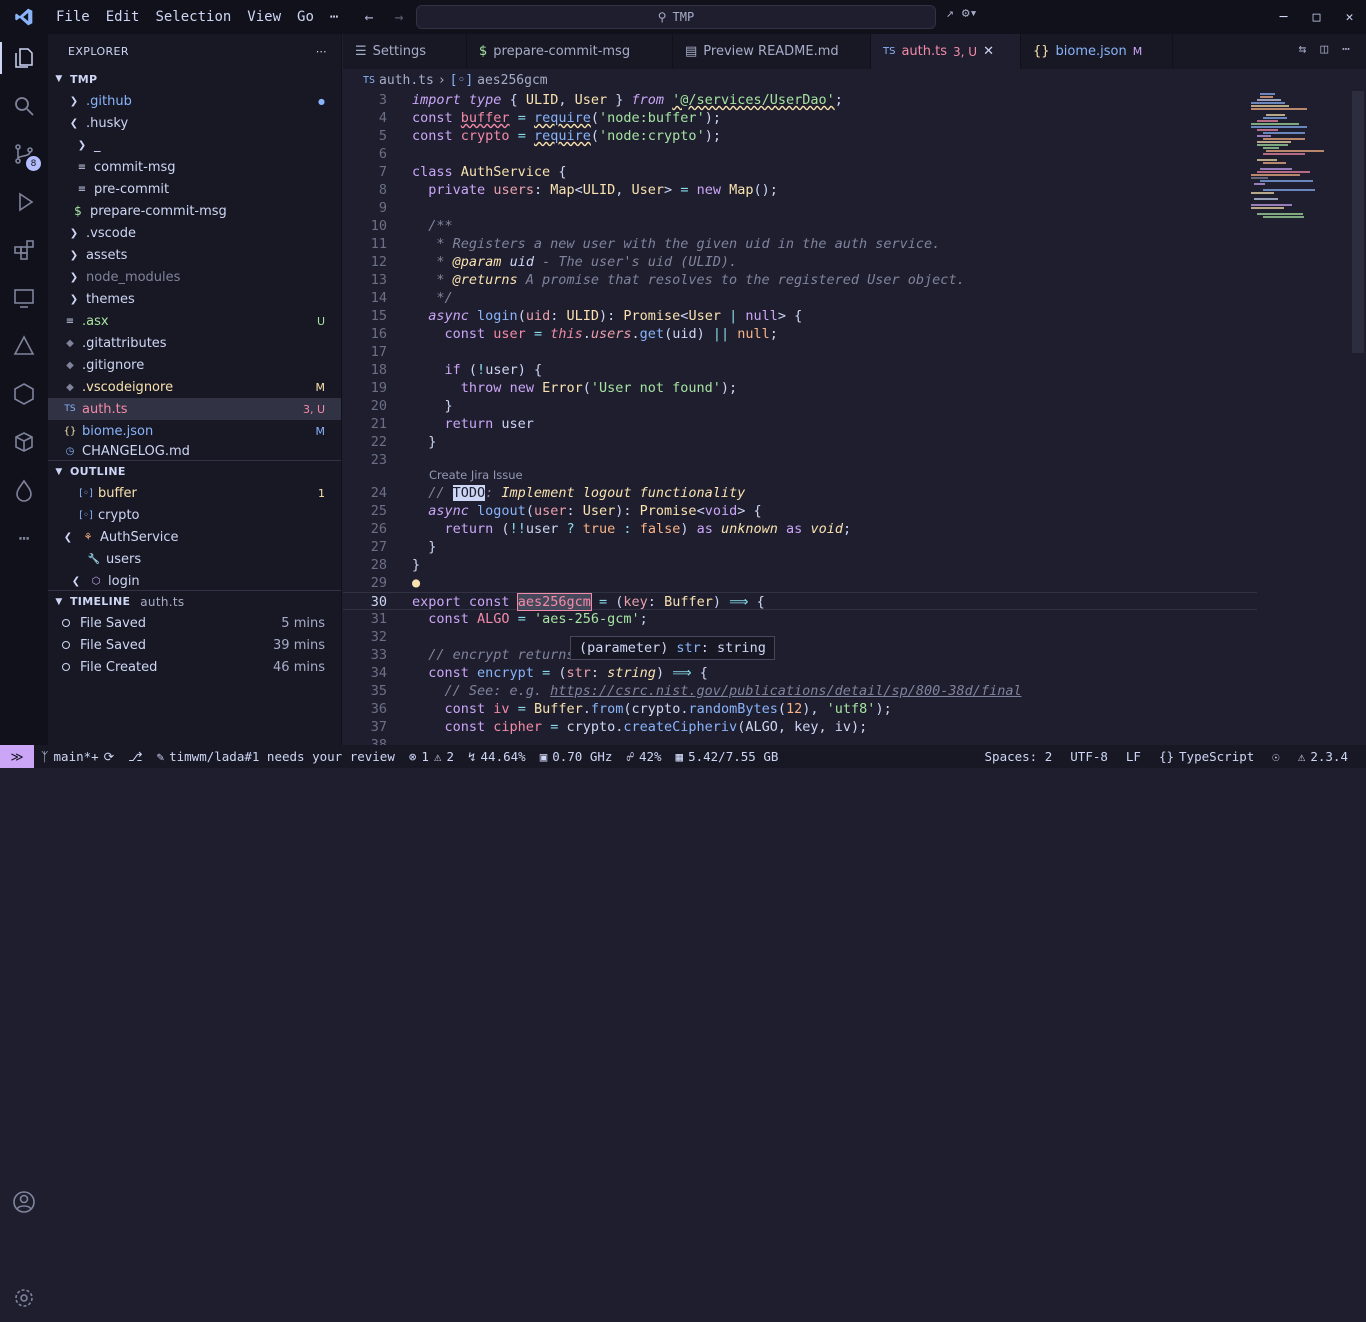 This screenshot has width=1366, height=1322. Describe the element at coordinates (194, 537) in the screenshot. I see `outline-item-authservice: ❮ ⚘ AuthService` at that location.